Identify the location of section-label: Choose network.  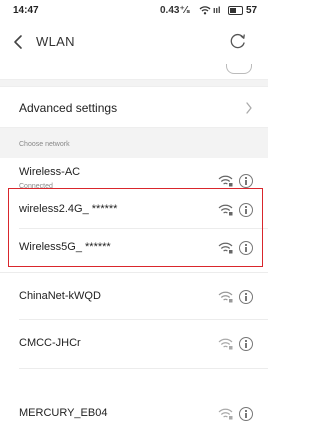
(44, 144).